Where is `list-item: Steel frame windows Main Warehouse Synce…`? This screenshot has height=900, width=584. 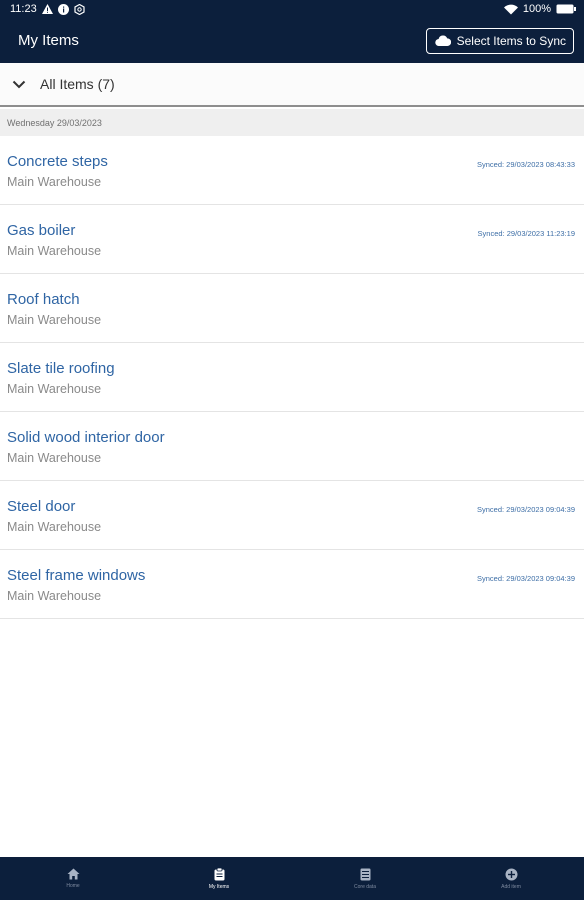
list-item: Steel frame windows Main Warehouse Synce… is located at coordinates (292, 584).